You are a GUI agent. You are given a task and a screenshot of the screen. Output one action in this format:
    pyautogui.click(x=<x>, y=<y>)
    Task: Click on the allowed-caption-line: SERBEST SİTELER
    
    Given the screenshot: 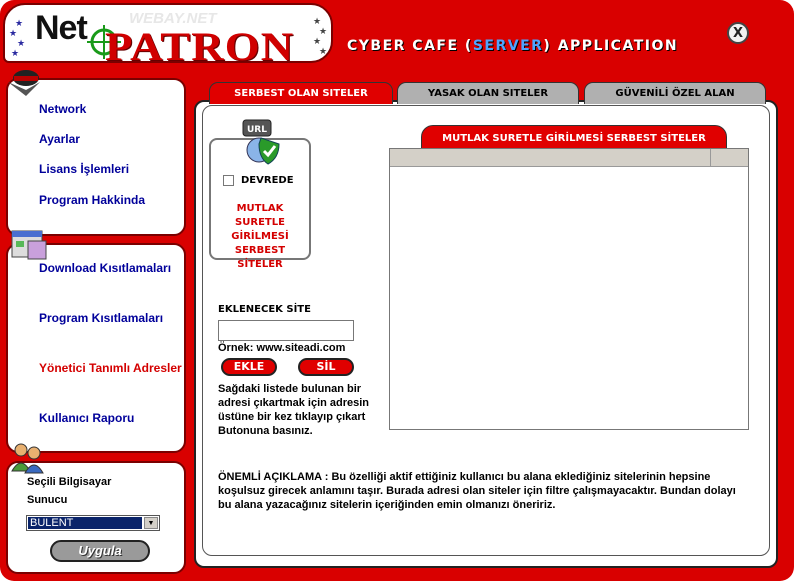 What is the action you would take?
    pyautogui.click(x=260, y=257)
    